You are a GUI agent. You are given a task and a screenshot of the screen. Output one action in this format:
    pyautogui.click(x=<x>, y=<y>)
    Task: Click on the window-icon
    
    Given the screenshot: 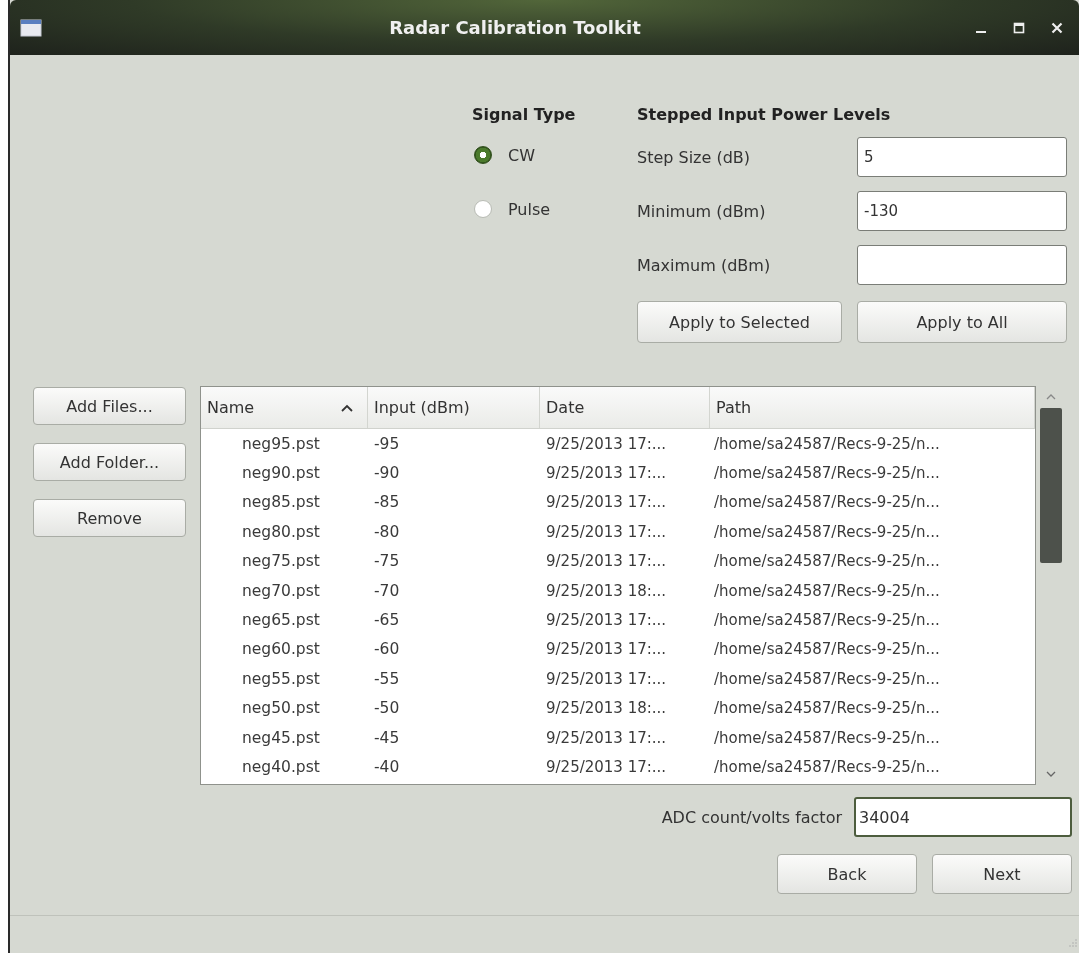 What is the action you would take?
    pyautogui.click(x=31, y=27)
    